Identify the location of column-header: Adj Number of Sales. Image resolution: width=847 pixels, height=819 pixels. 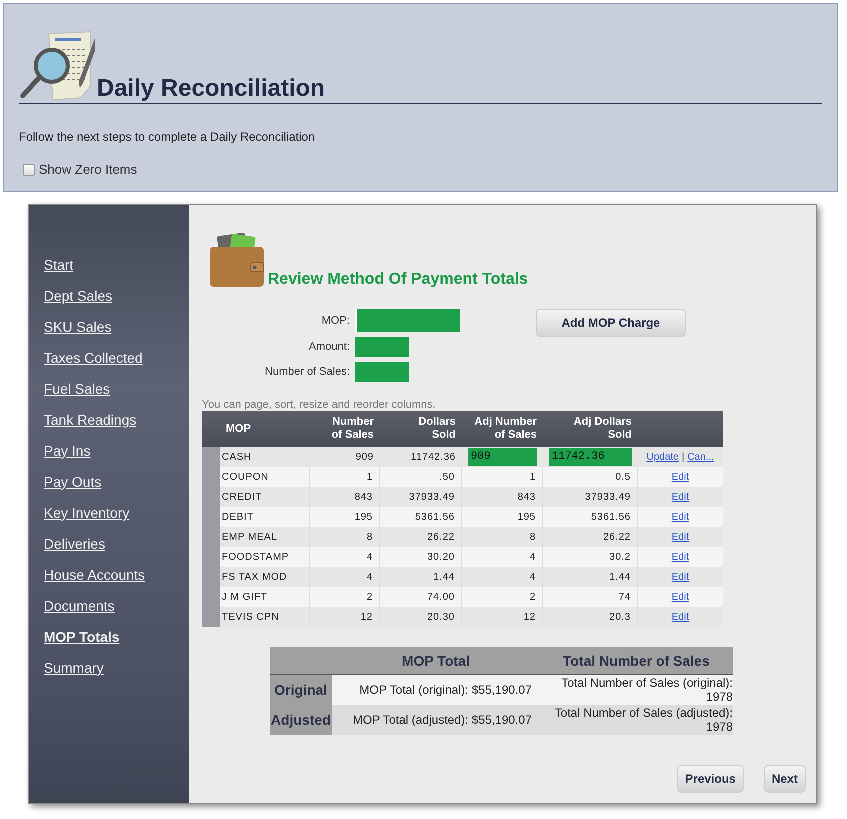
(502, 429).